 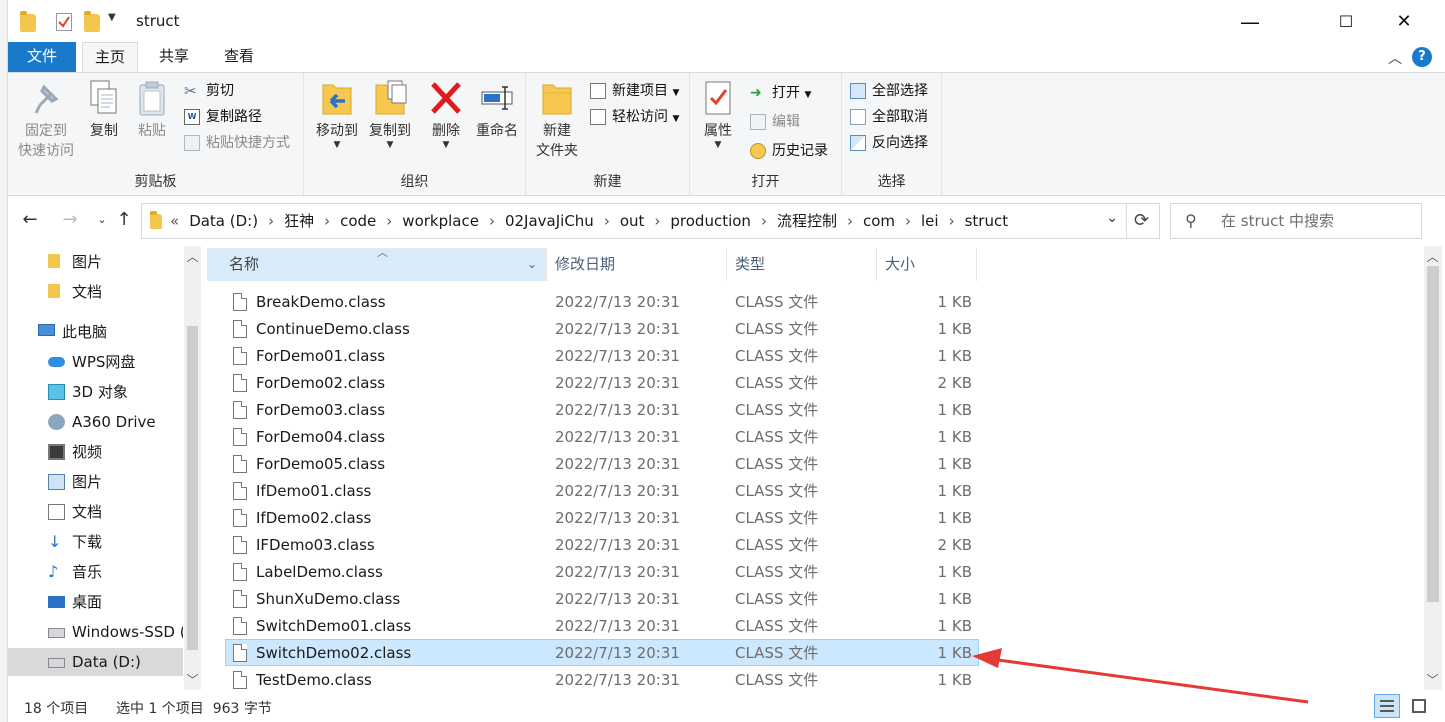 What do you see at coordinates (64, 22) in the screenshot?
I see `properties-quick-icon` at bounding box center [64, 22].